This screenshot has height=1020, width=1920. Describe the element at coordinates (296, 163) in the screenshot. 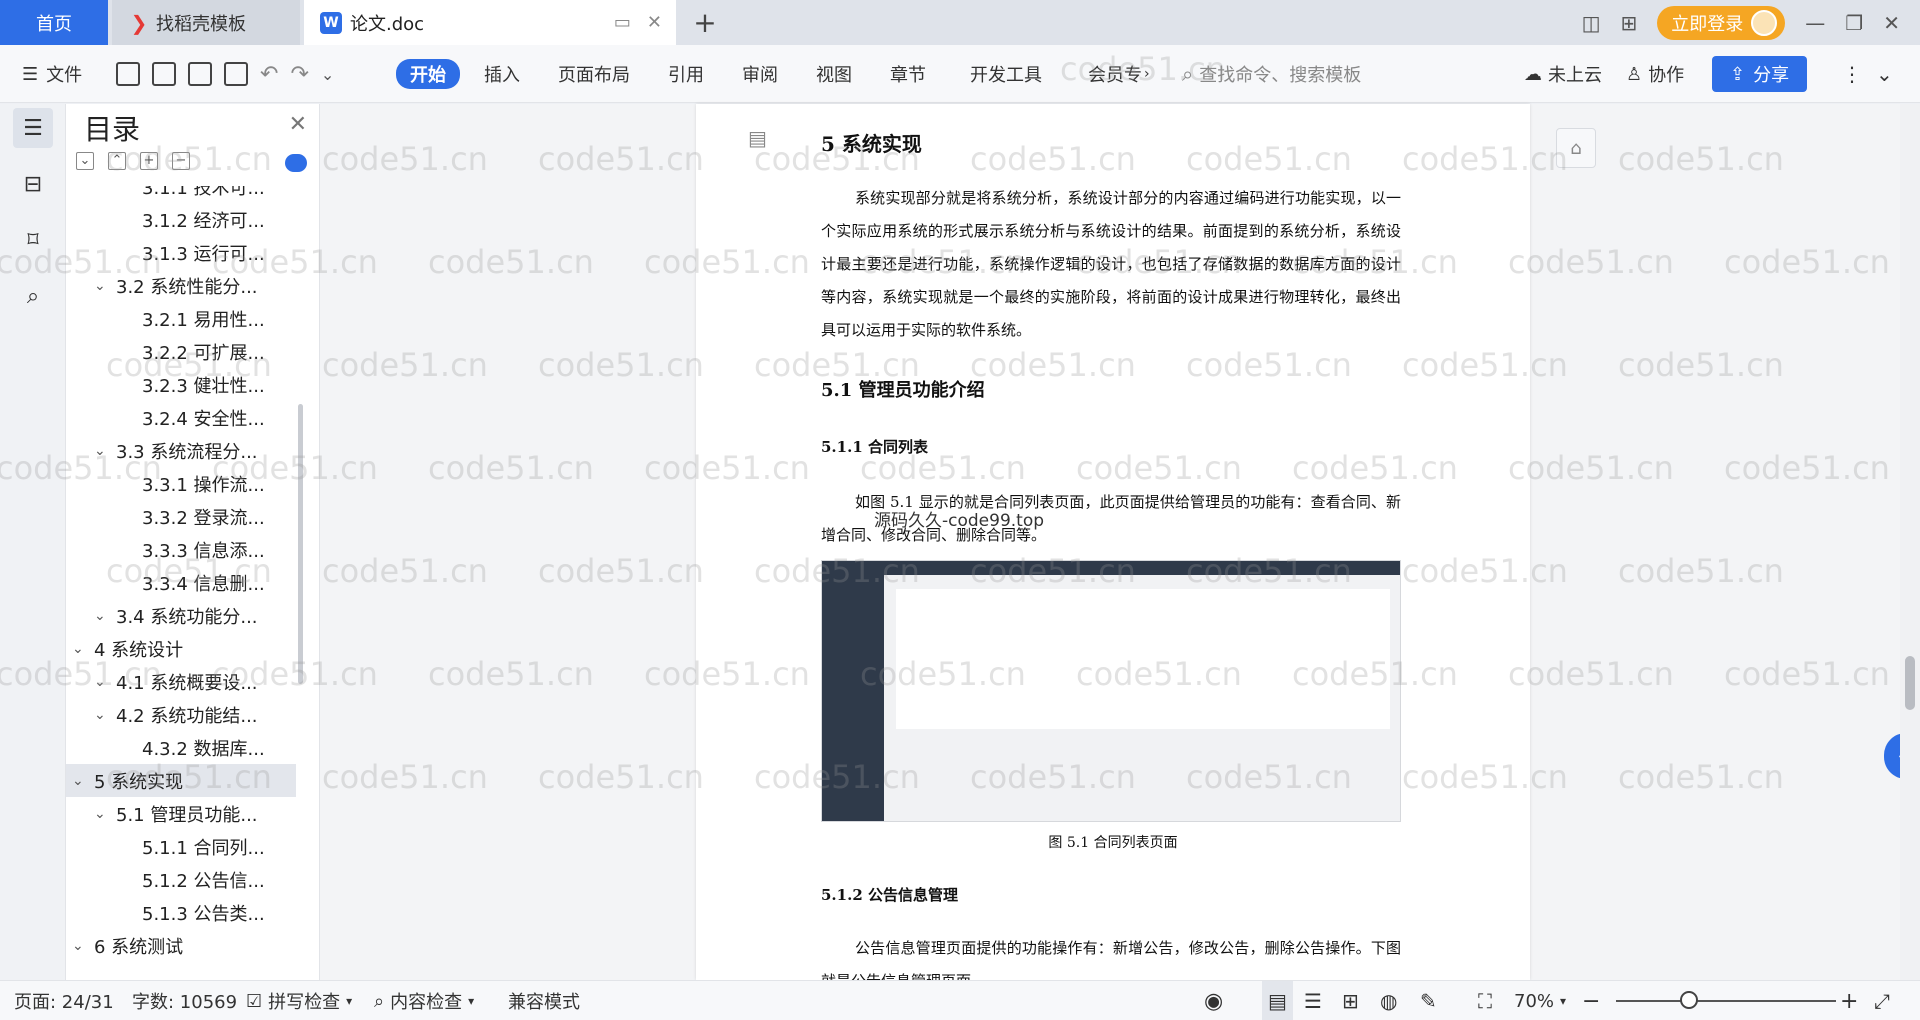

I see `ai-assistant-icon` at that location.